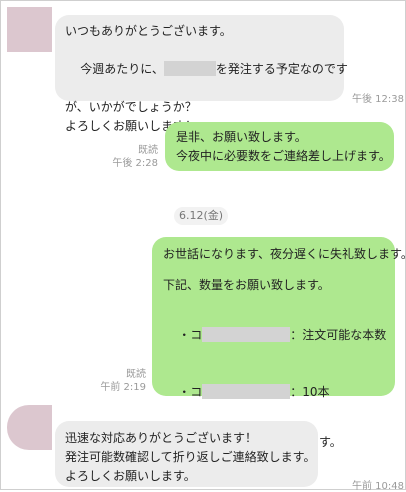  What do you see at coordinates (135, 163) in the screenshot?
I see `message-timestamp: 午後 2:28` at bounding box center [135, 163].